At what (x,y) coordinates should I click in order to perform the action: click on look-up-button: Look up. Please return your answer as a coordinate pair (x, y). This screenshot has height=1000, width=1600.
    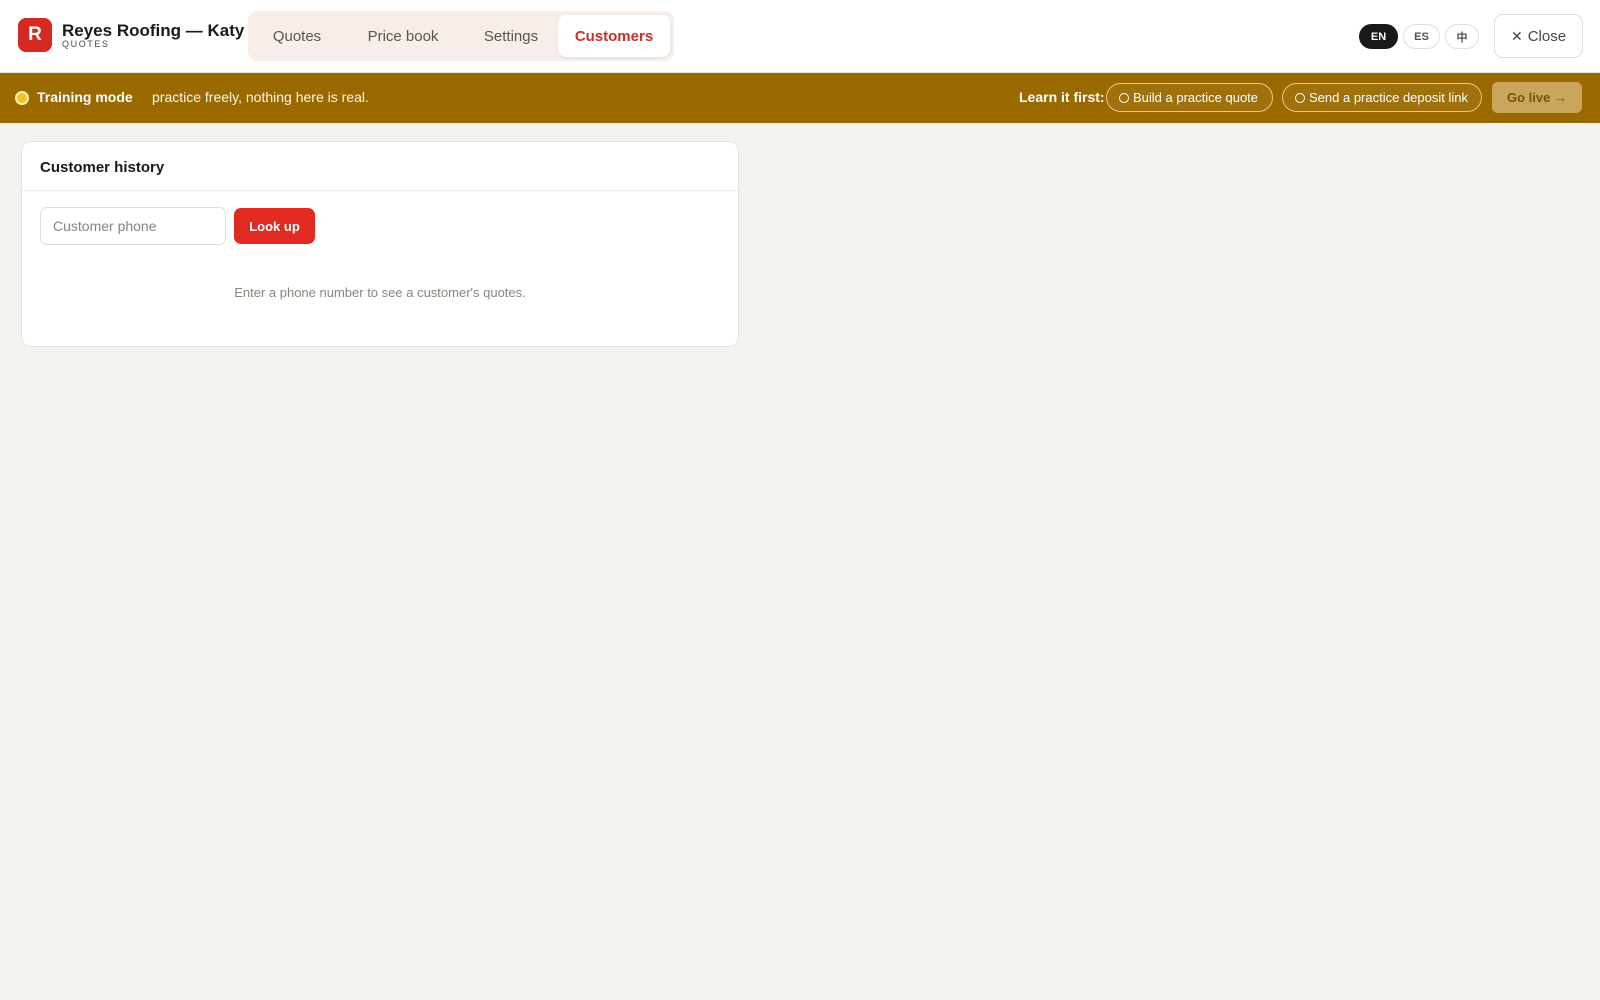
    Looking at the image, I should click on (274, 226).